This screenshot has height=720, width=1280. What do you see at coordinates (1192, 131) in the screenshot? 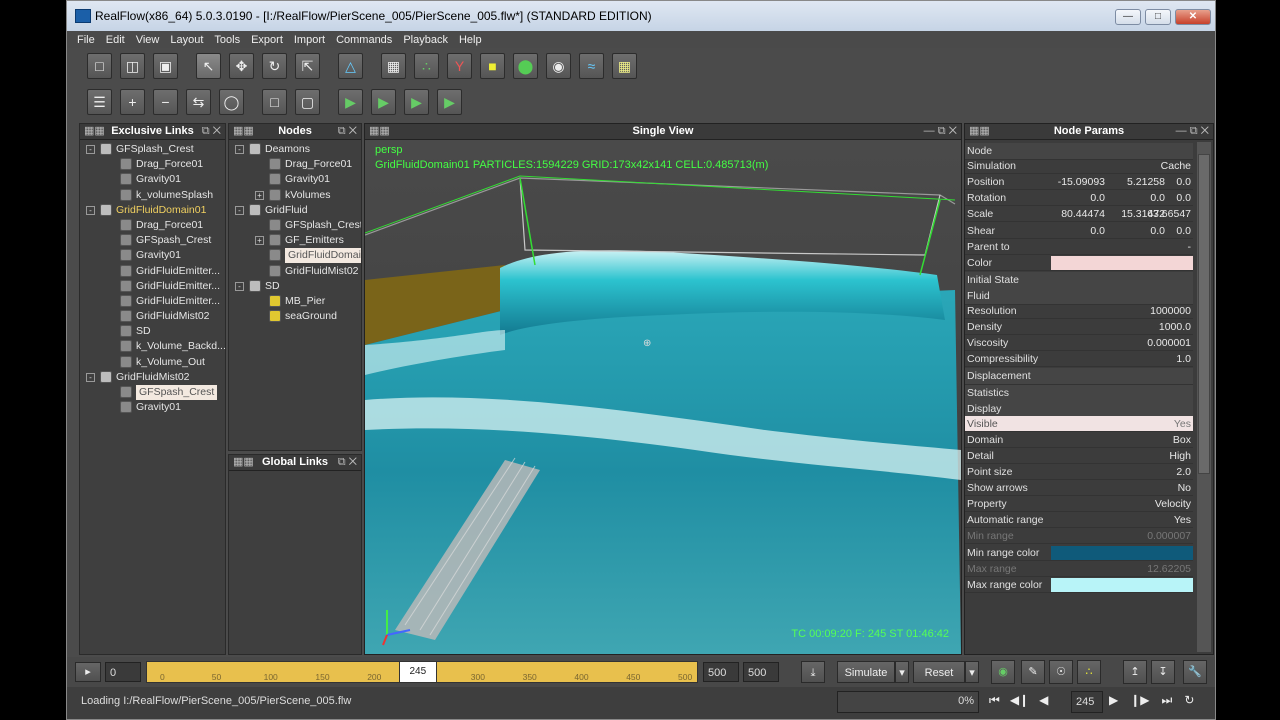
I see `panel-float-close-icon: — ⧉ ✕` at bounding box center [1192, 131].